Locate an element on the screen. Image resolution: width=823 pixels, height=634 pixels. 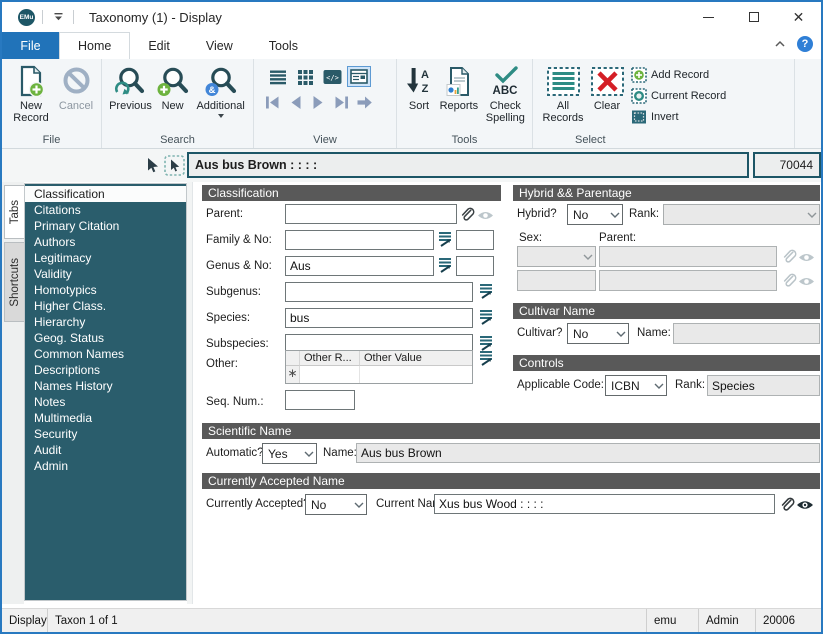
tab-edit: Edit is located at coordinates (159, 45).